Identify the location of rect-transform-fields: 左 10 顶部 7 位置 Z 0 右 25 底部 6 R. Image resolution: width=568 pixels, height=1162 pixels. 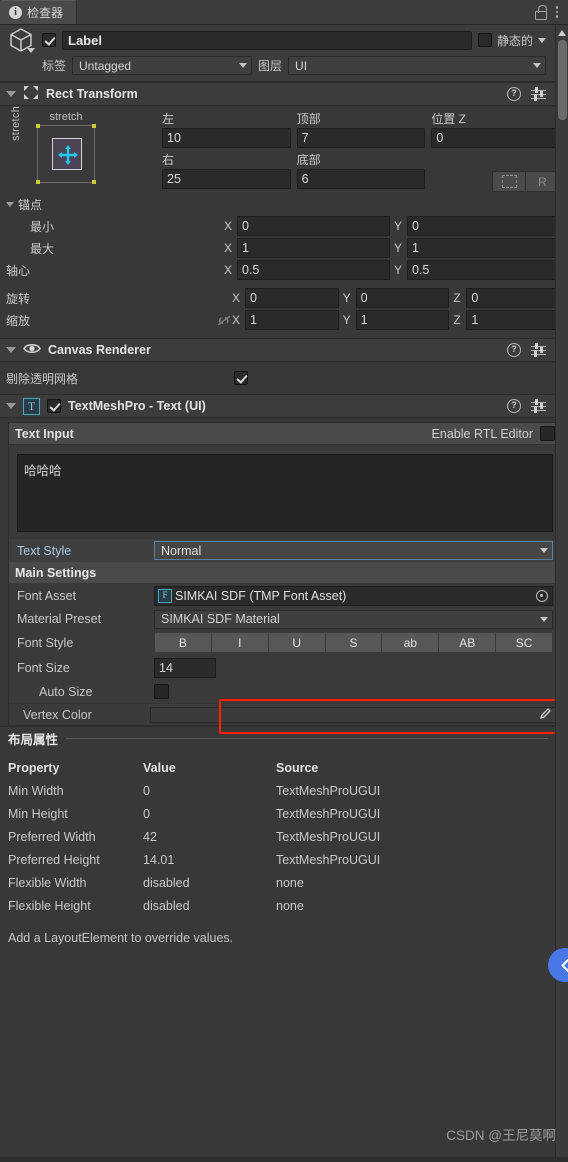
(361, 152).